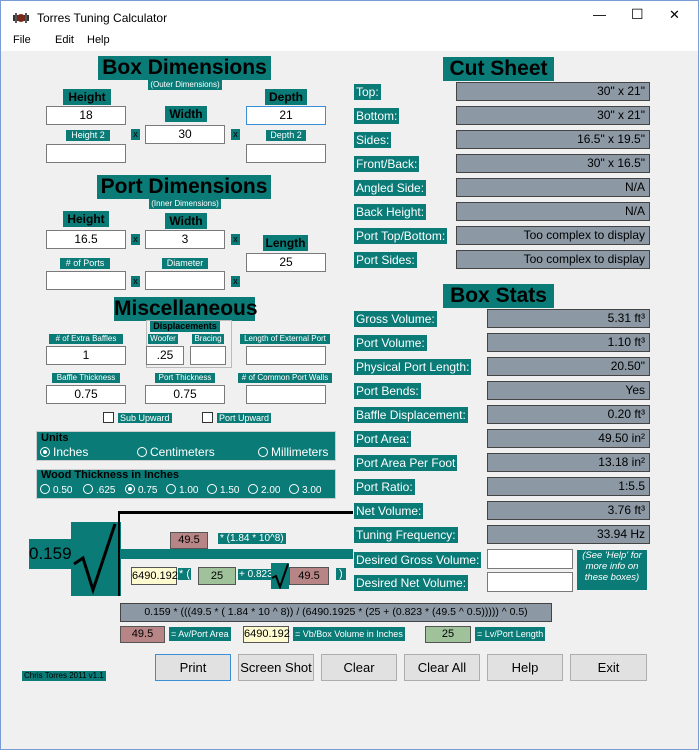 Image resolution: width=699 pixels, height=750 pixels. Describe the element at coordinates (22, 40) in the screenshot. I see `menu-file: File` at that location.